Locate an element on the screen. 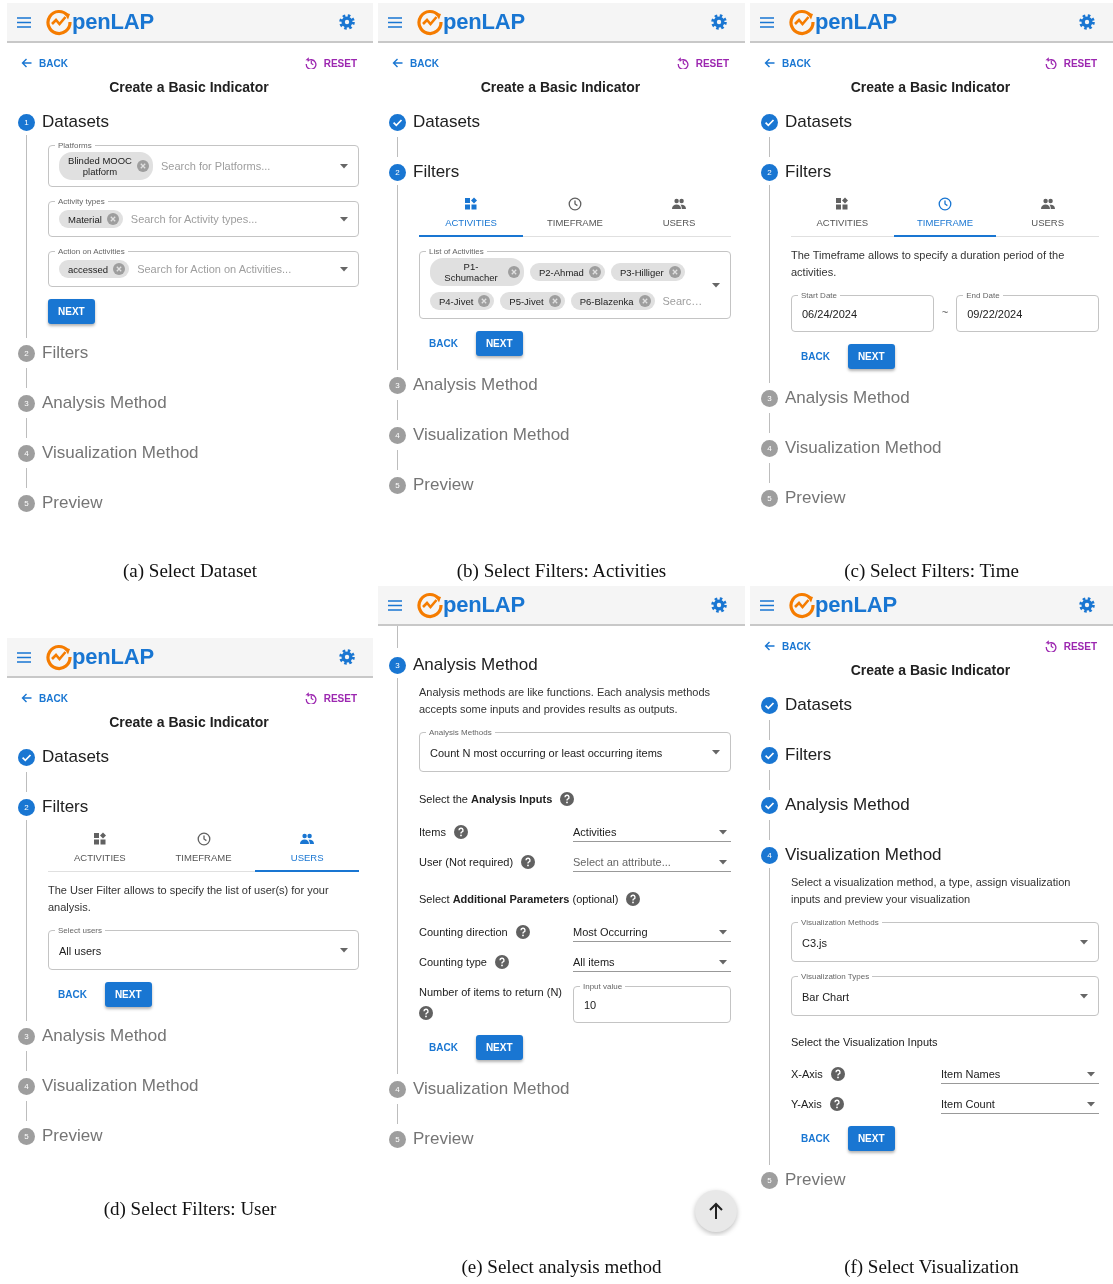 The height and width of the screenshot is (1284, 1113). chip: P4-Jivet is located at coordinates (462, 301).